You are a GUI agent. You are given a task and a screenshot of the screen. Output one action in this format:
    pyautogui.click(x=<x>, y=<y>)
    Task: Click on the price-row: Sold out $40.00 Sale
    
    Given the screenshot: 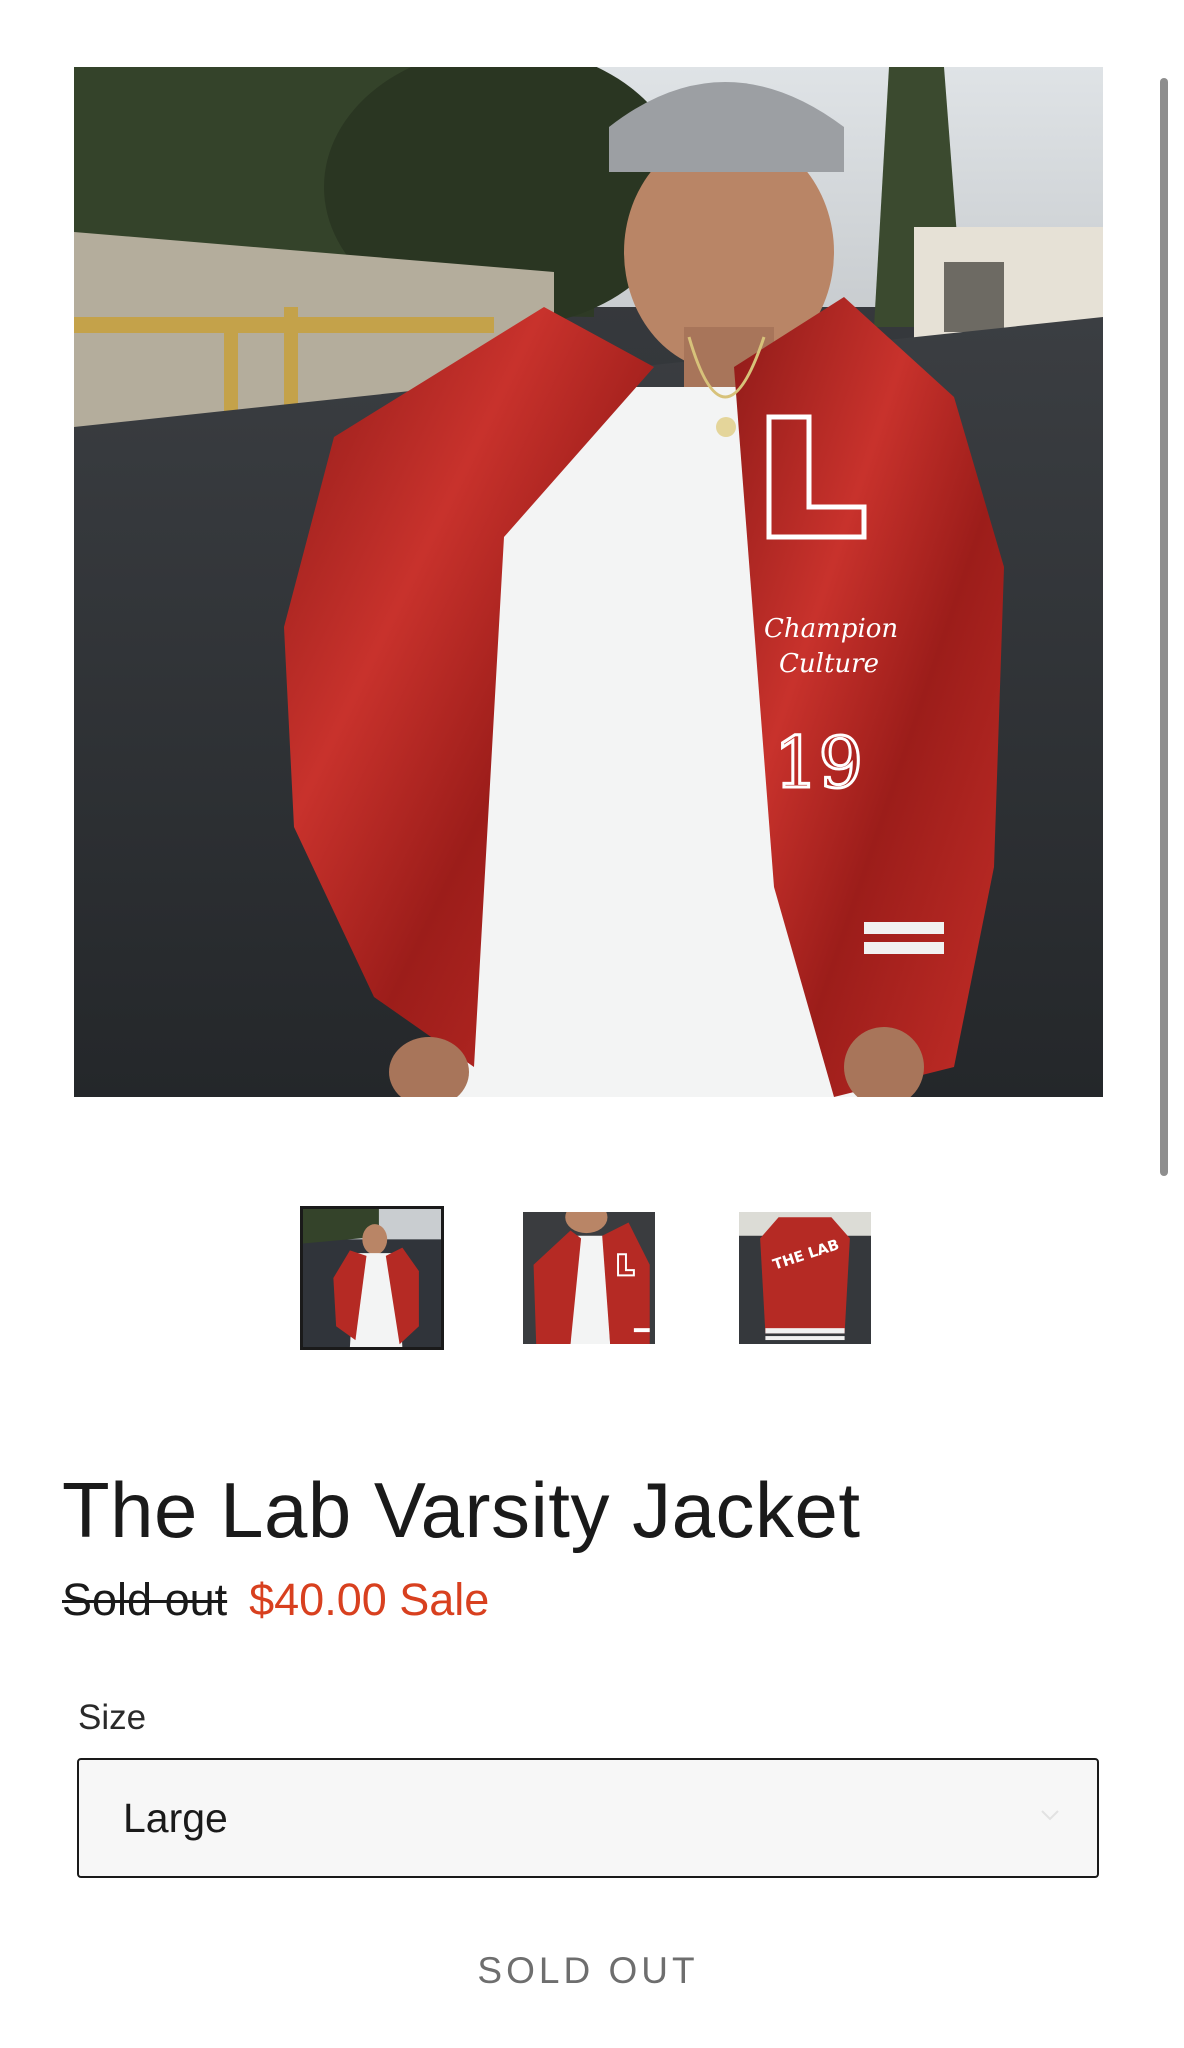 What is the action you would take?
    pyautogui.click(x=275, y=1600)
    